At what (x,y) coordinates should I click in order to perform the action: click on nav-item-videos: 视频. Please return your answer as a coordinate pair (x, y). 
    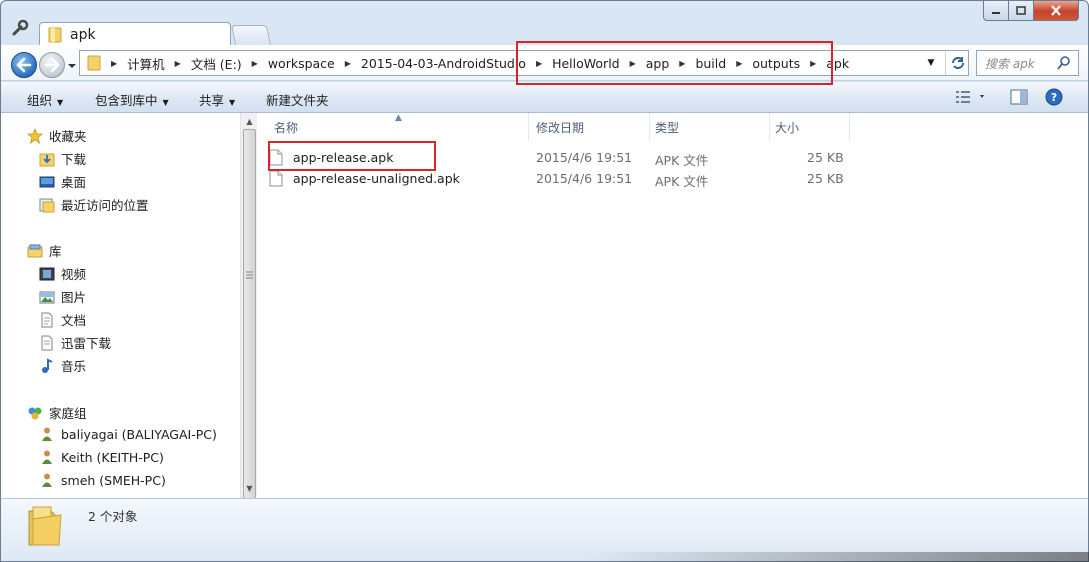
    Looking at the image, I should click on (62, 273).